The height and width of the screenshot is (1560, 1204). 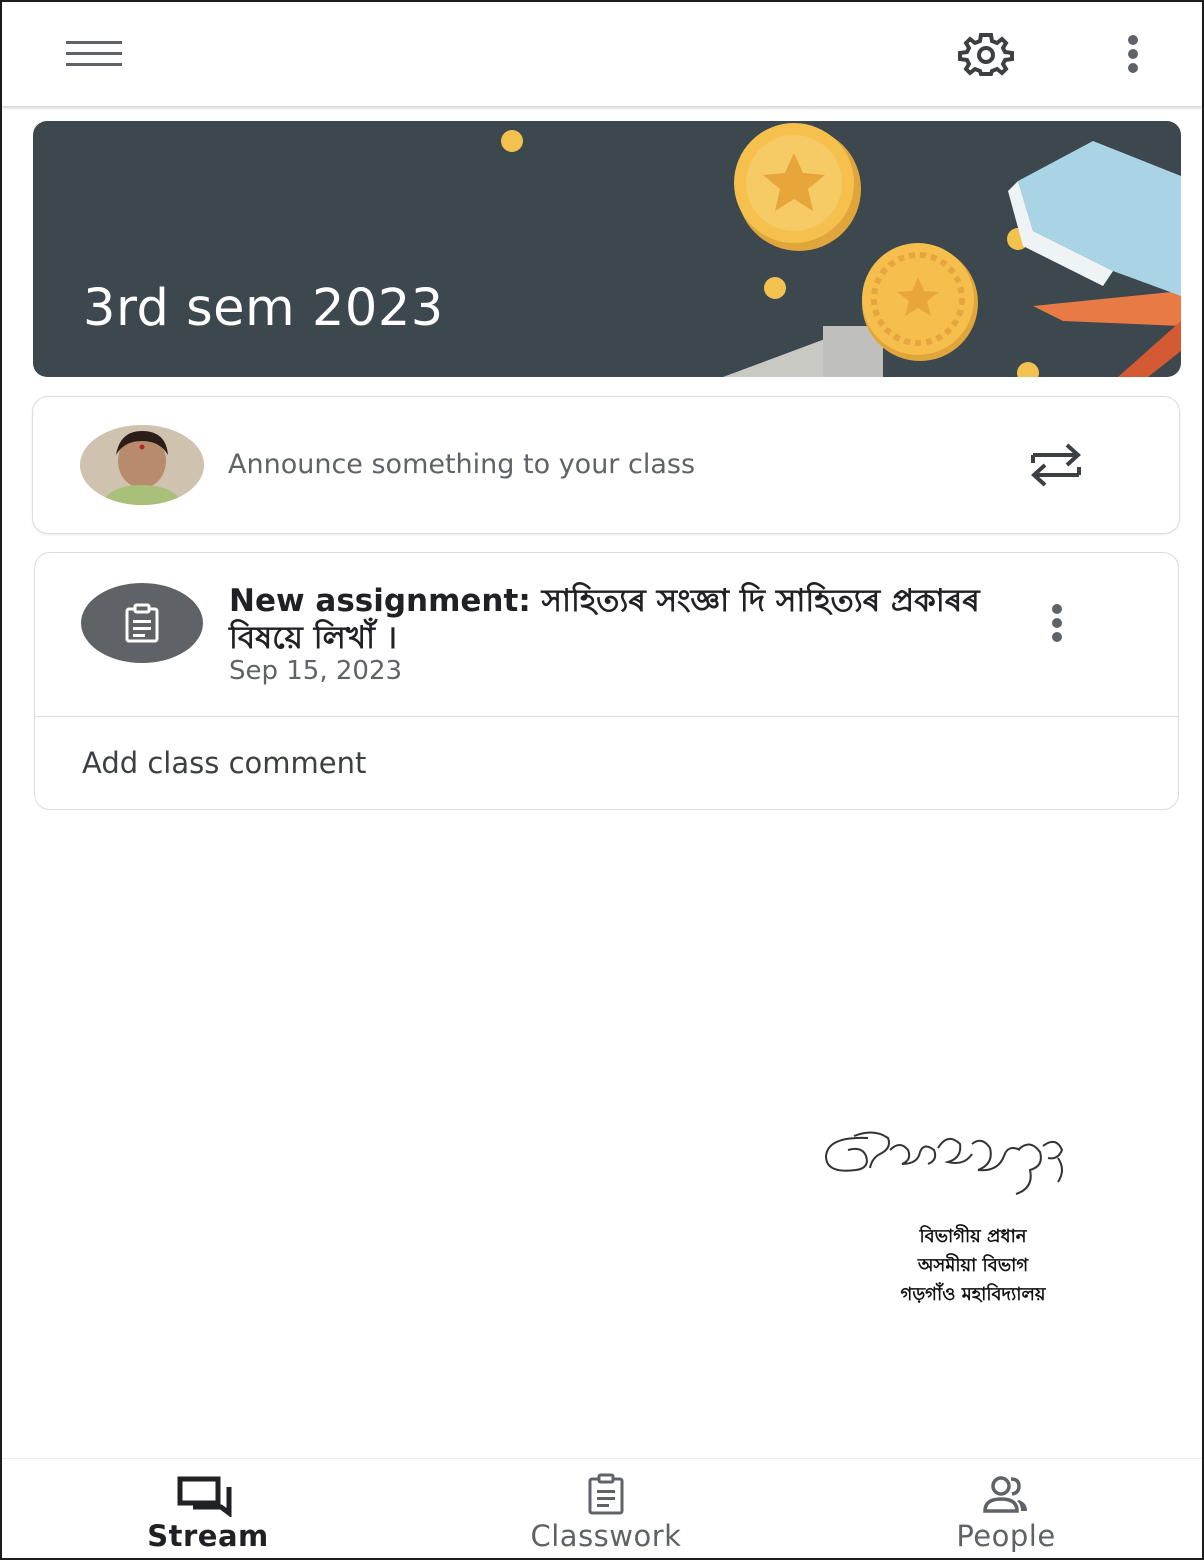 What do you see at coordinates (461, 464) in the screenshot?
I see `announce-placeholder: Announce something to your class` at bounding box center [461, 464].